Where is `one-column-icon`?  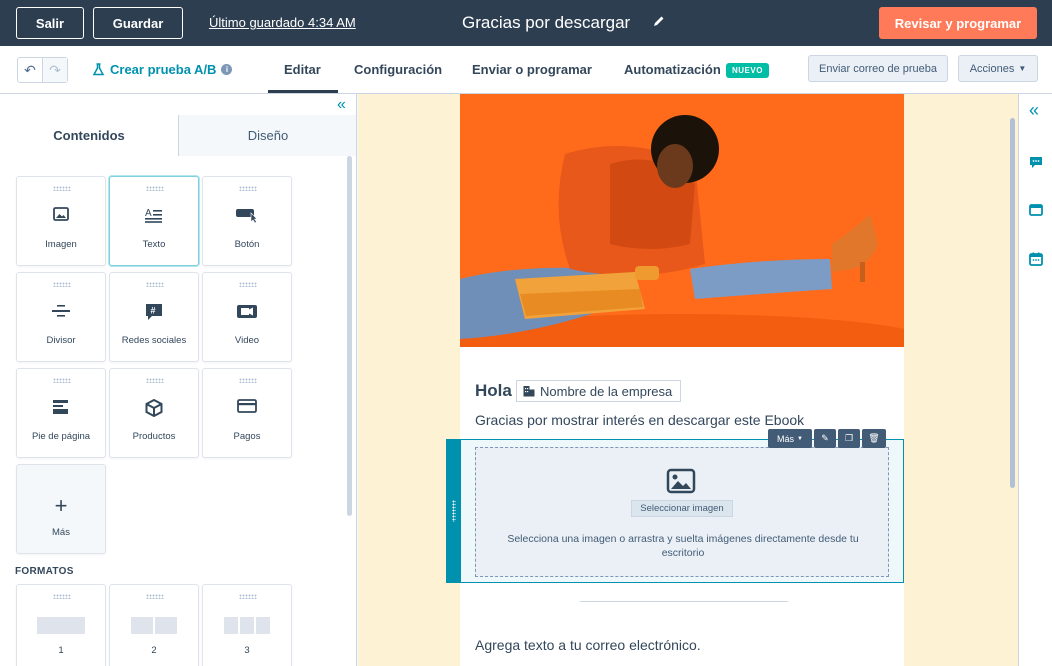
one-column-icon is located at coordinates (61, 625).